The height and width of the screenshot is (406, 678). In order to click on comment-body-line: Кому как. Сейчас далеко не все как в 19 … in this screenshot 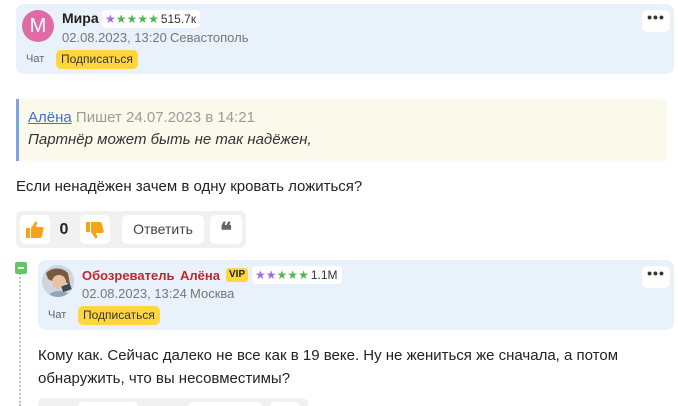, I will do `click(328, 355)`.